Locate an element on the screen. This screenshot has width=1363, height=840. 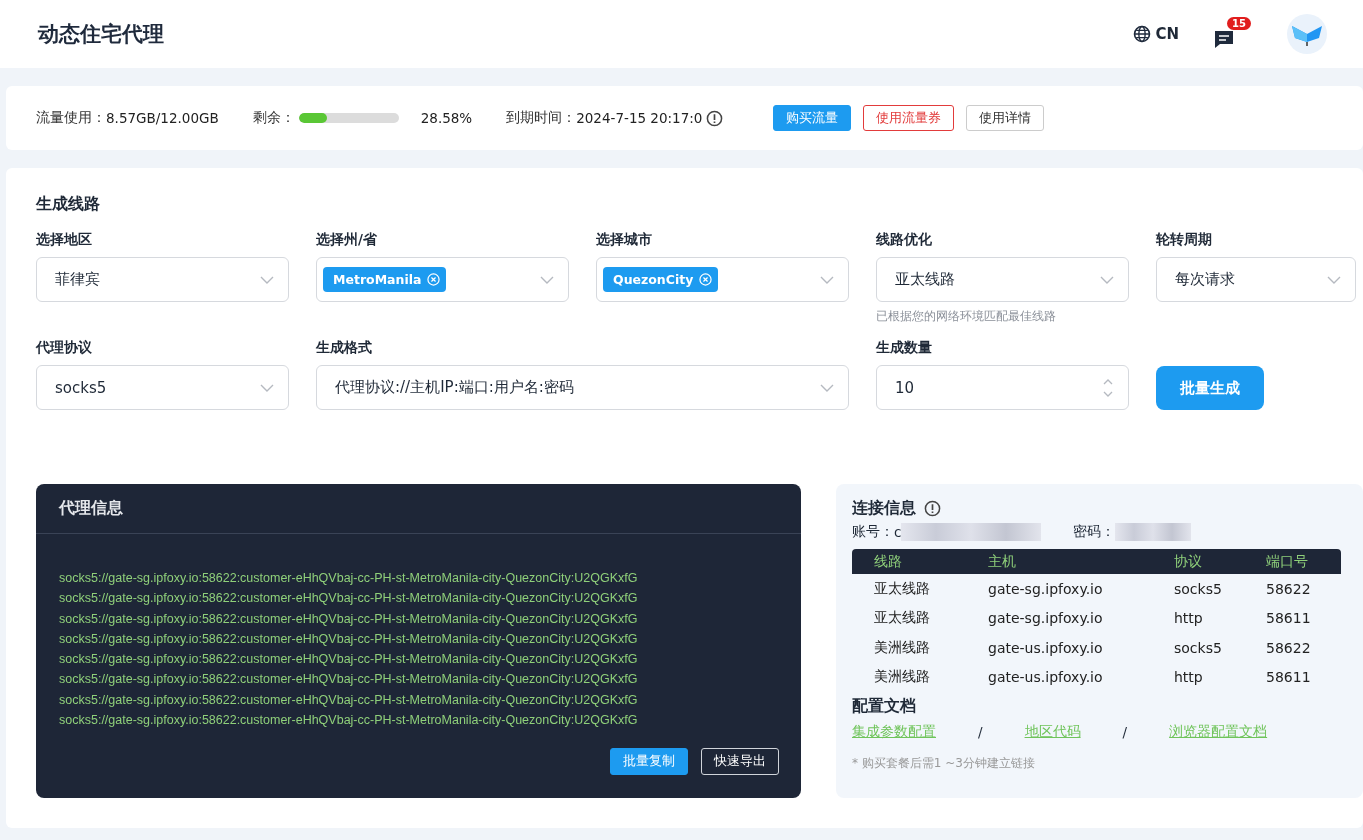
table-cell: 亚太线路 is located at coordinates (909, 589).